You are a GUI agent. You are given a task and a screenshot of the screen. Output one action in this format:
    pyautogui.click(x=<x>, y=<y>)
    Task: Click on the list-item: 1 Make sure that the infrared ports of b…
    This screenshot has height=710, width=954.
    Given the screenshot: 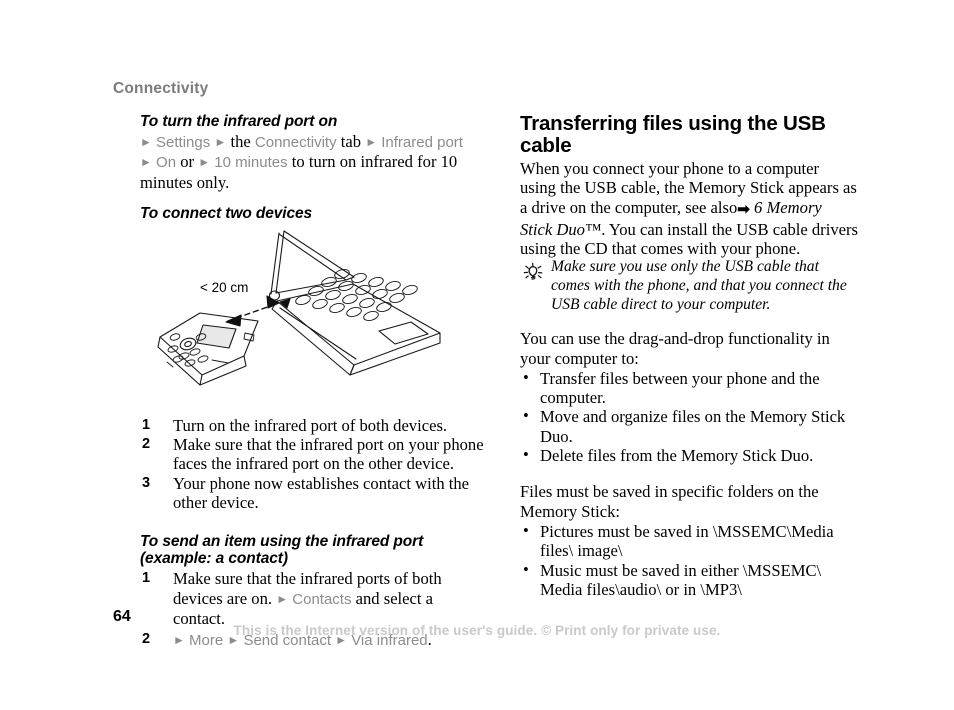 What is the action you would take?
    pyautogui.click(x=312, y=598)
    